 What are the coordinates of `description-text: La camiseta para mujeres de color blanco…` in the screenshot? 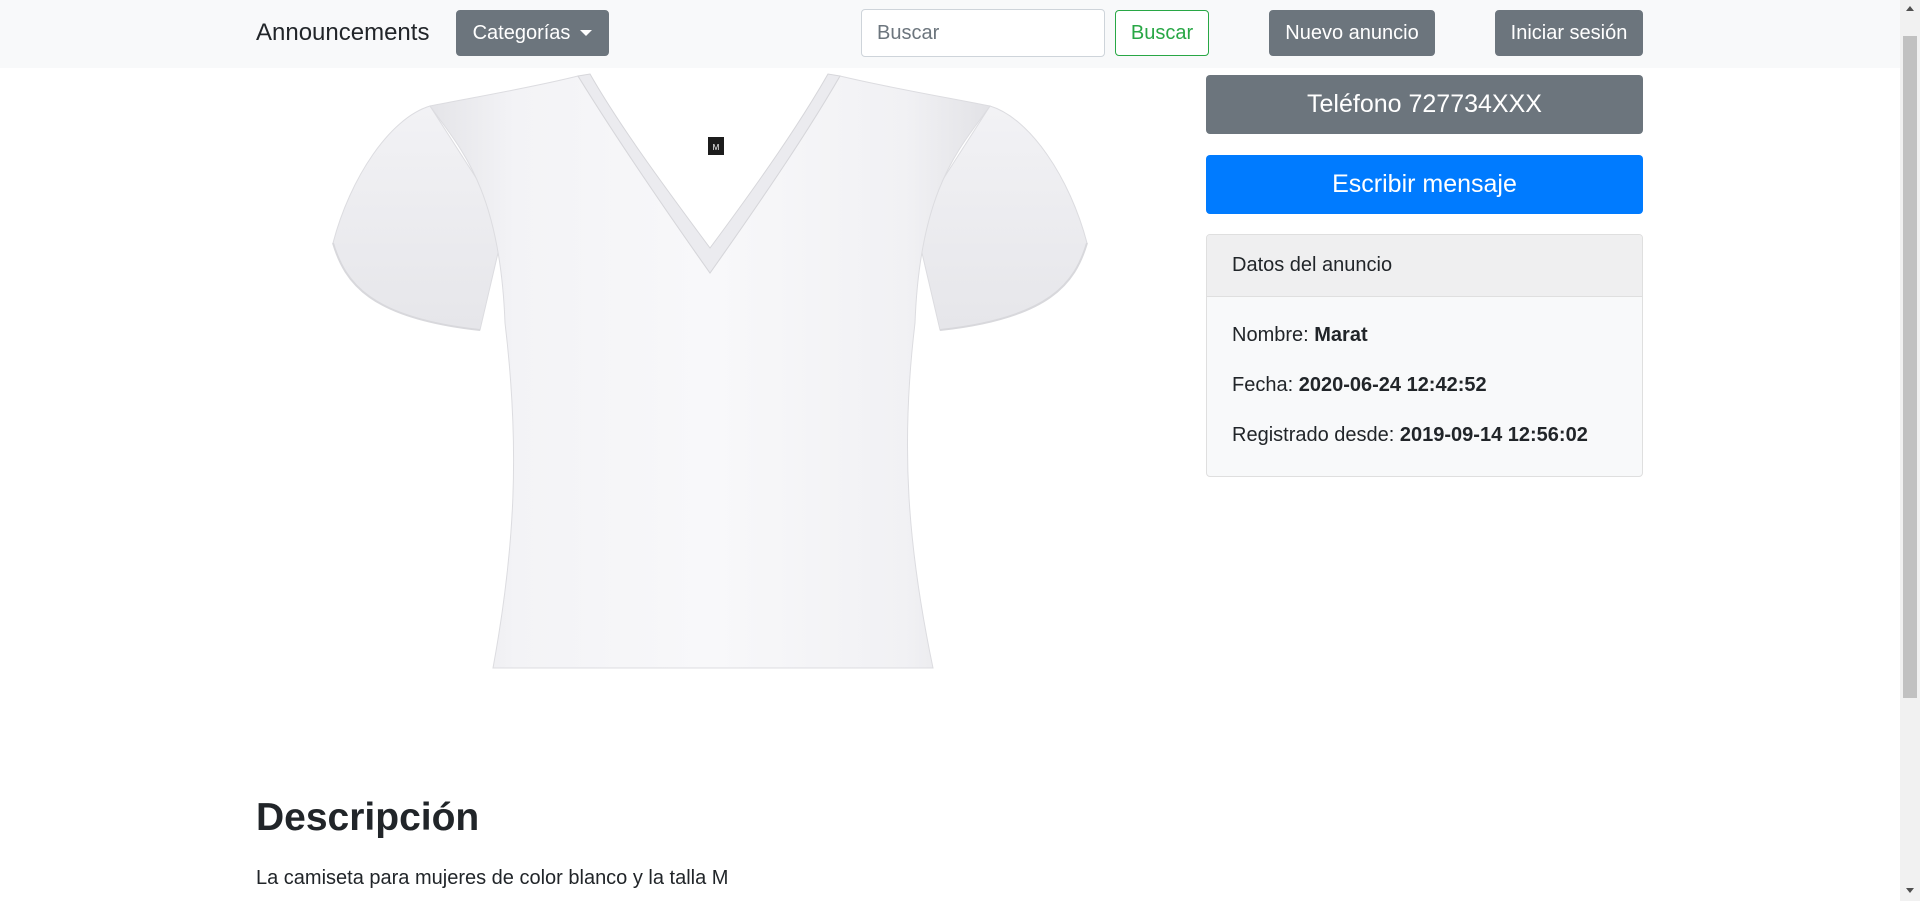 It's located at (492, 878).